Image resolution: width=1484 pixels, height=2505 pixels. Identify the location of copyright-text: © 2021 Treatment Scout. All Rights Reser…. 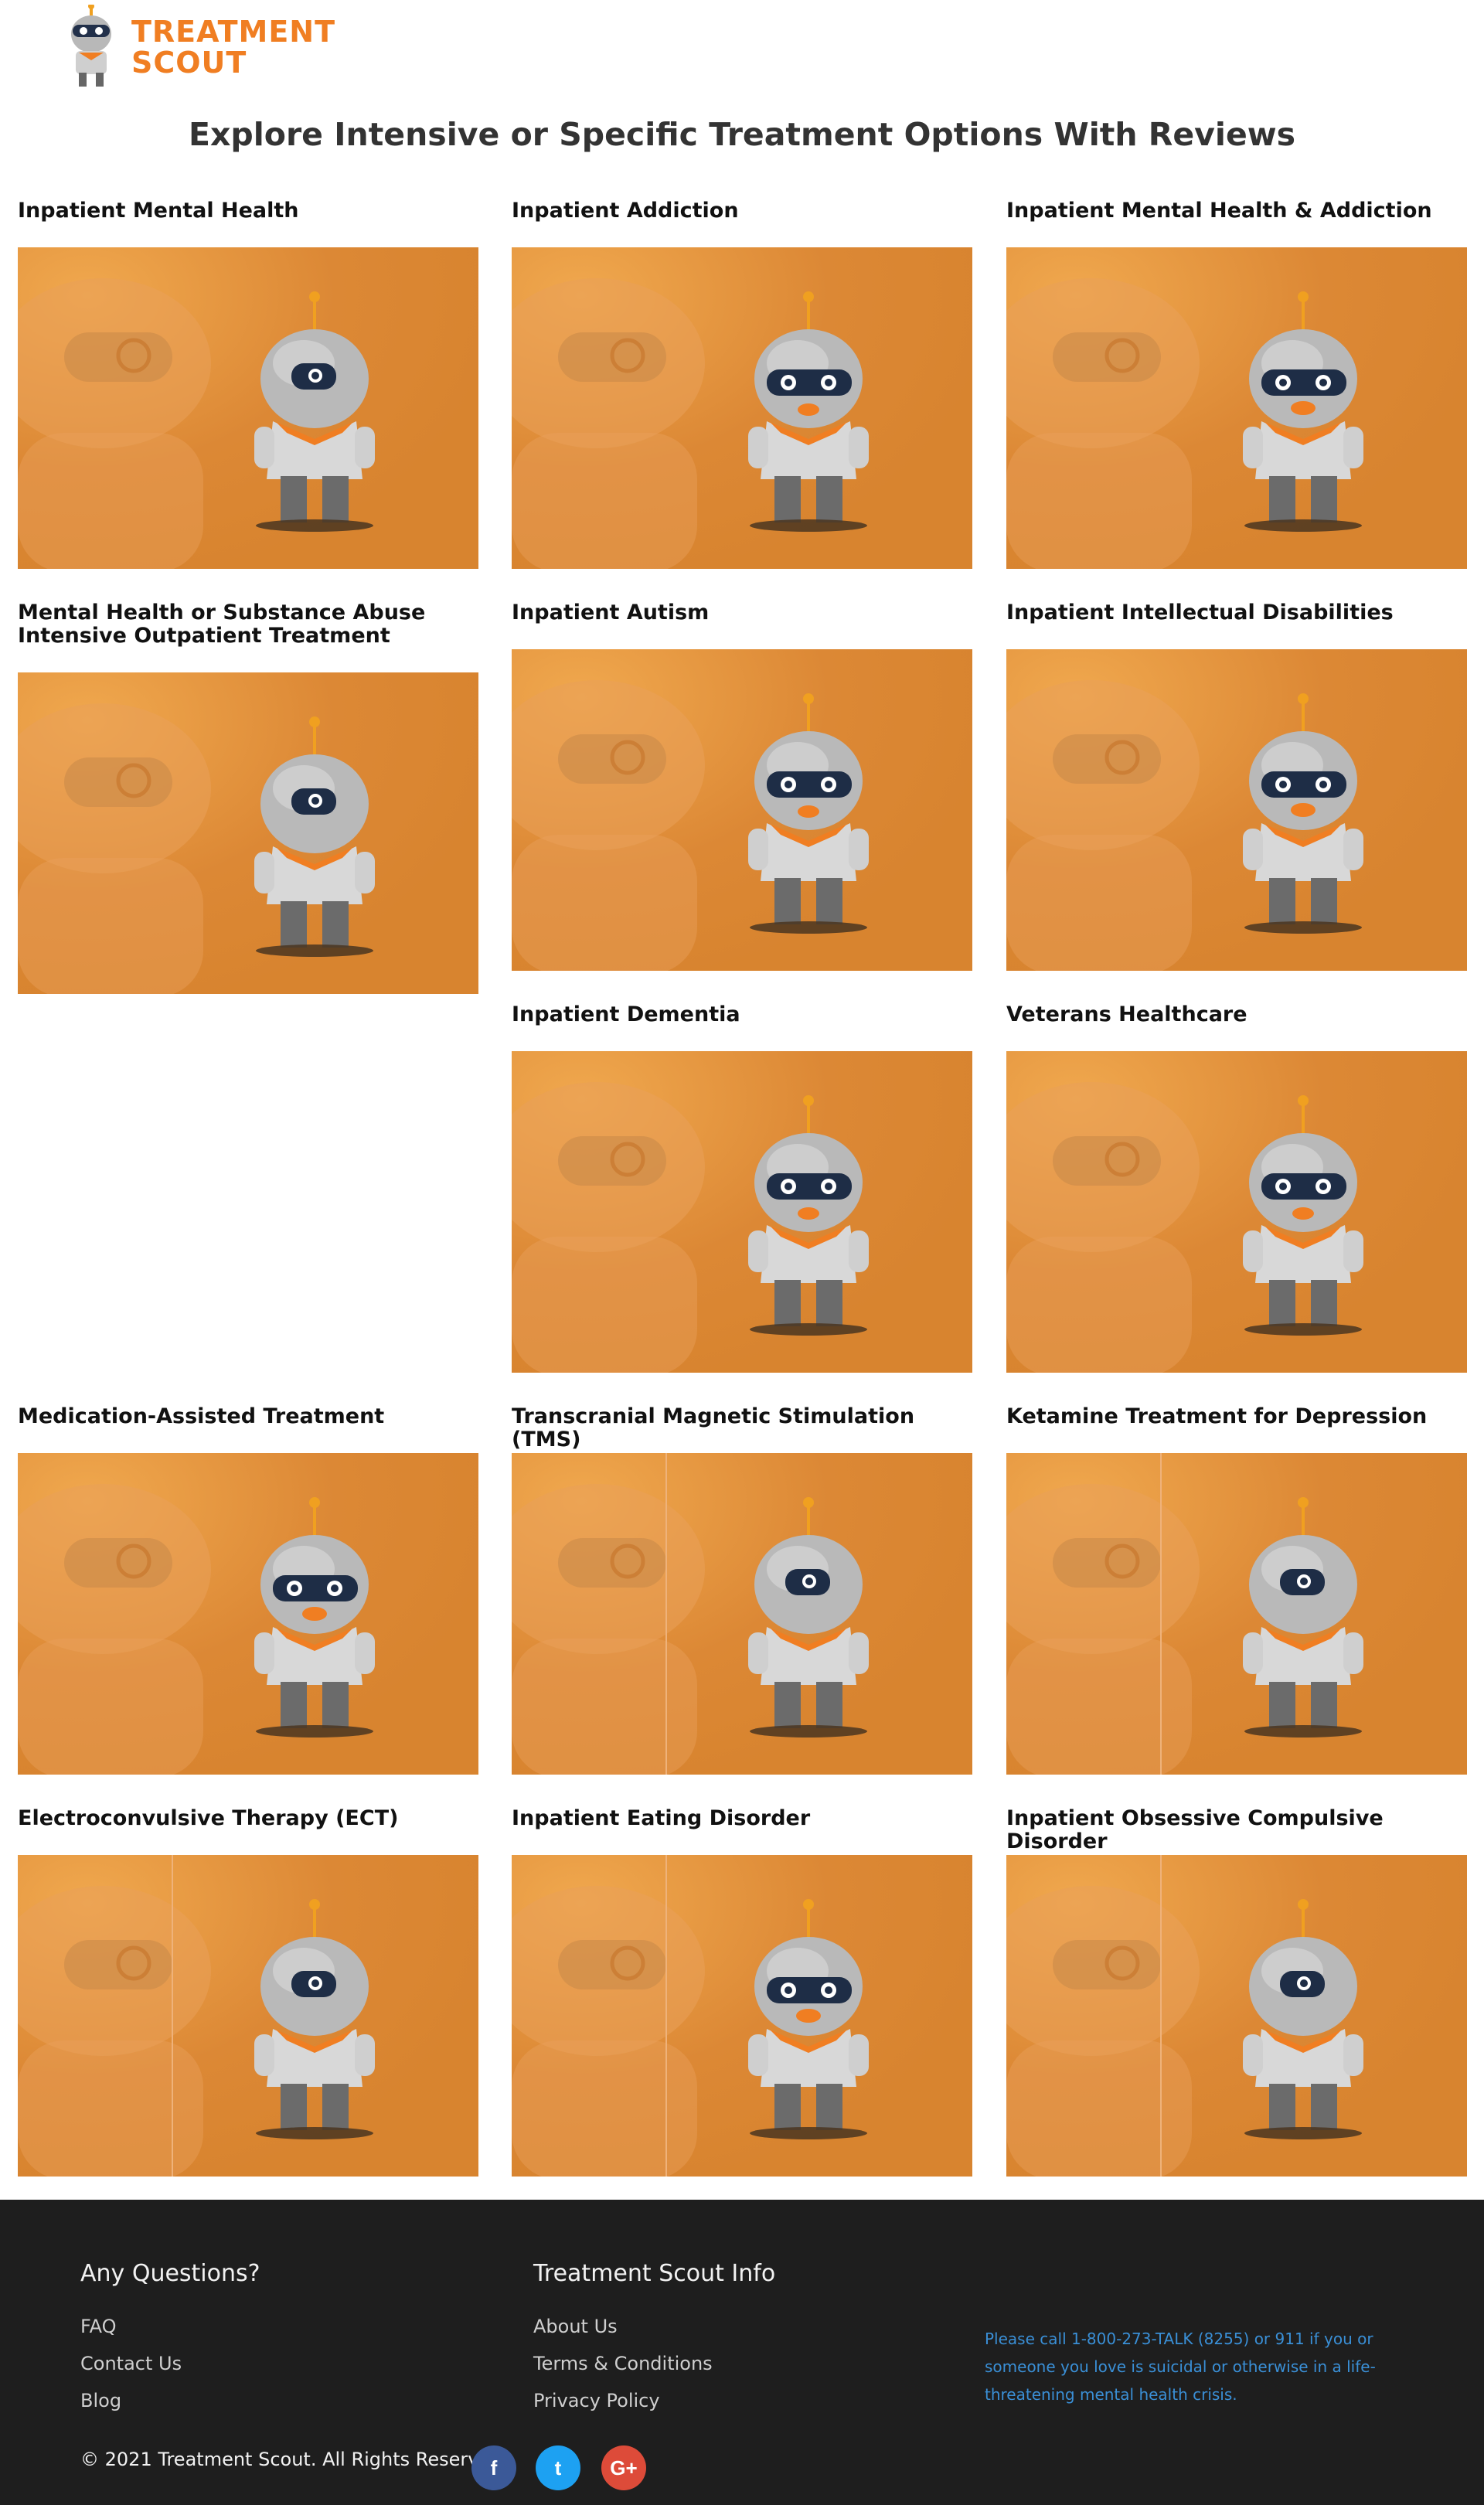
(294, 2459).